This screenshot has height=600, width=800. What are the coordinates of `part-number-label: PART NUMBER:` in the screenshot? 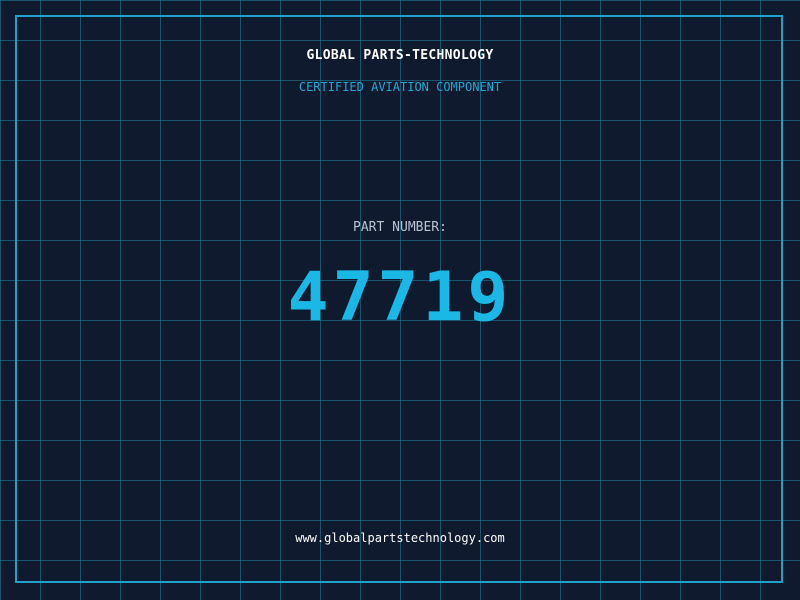 It's located at (400, 227).